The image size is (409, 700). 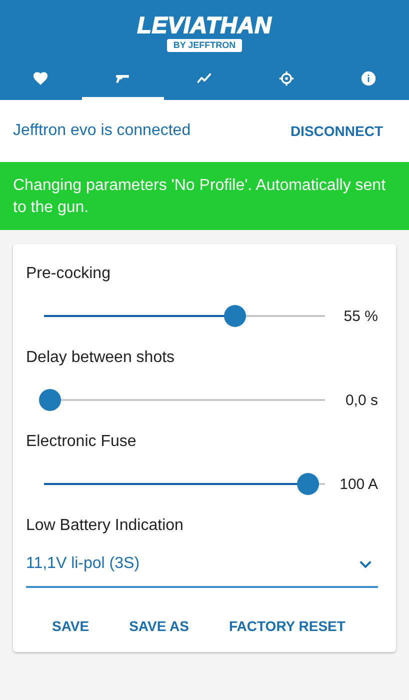 What do you see at coordinates (71, 626) in the screenshot?
I see `action-button: SAVE` at bounding box center [71, 626].